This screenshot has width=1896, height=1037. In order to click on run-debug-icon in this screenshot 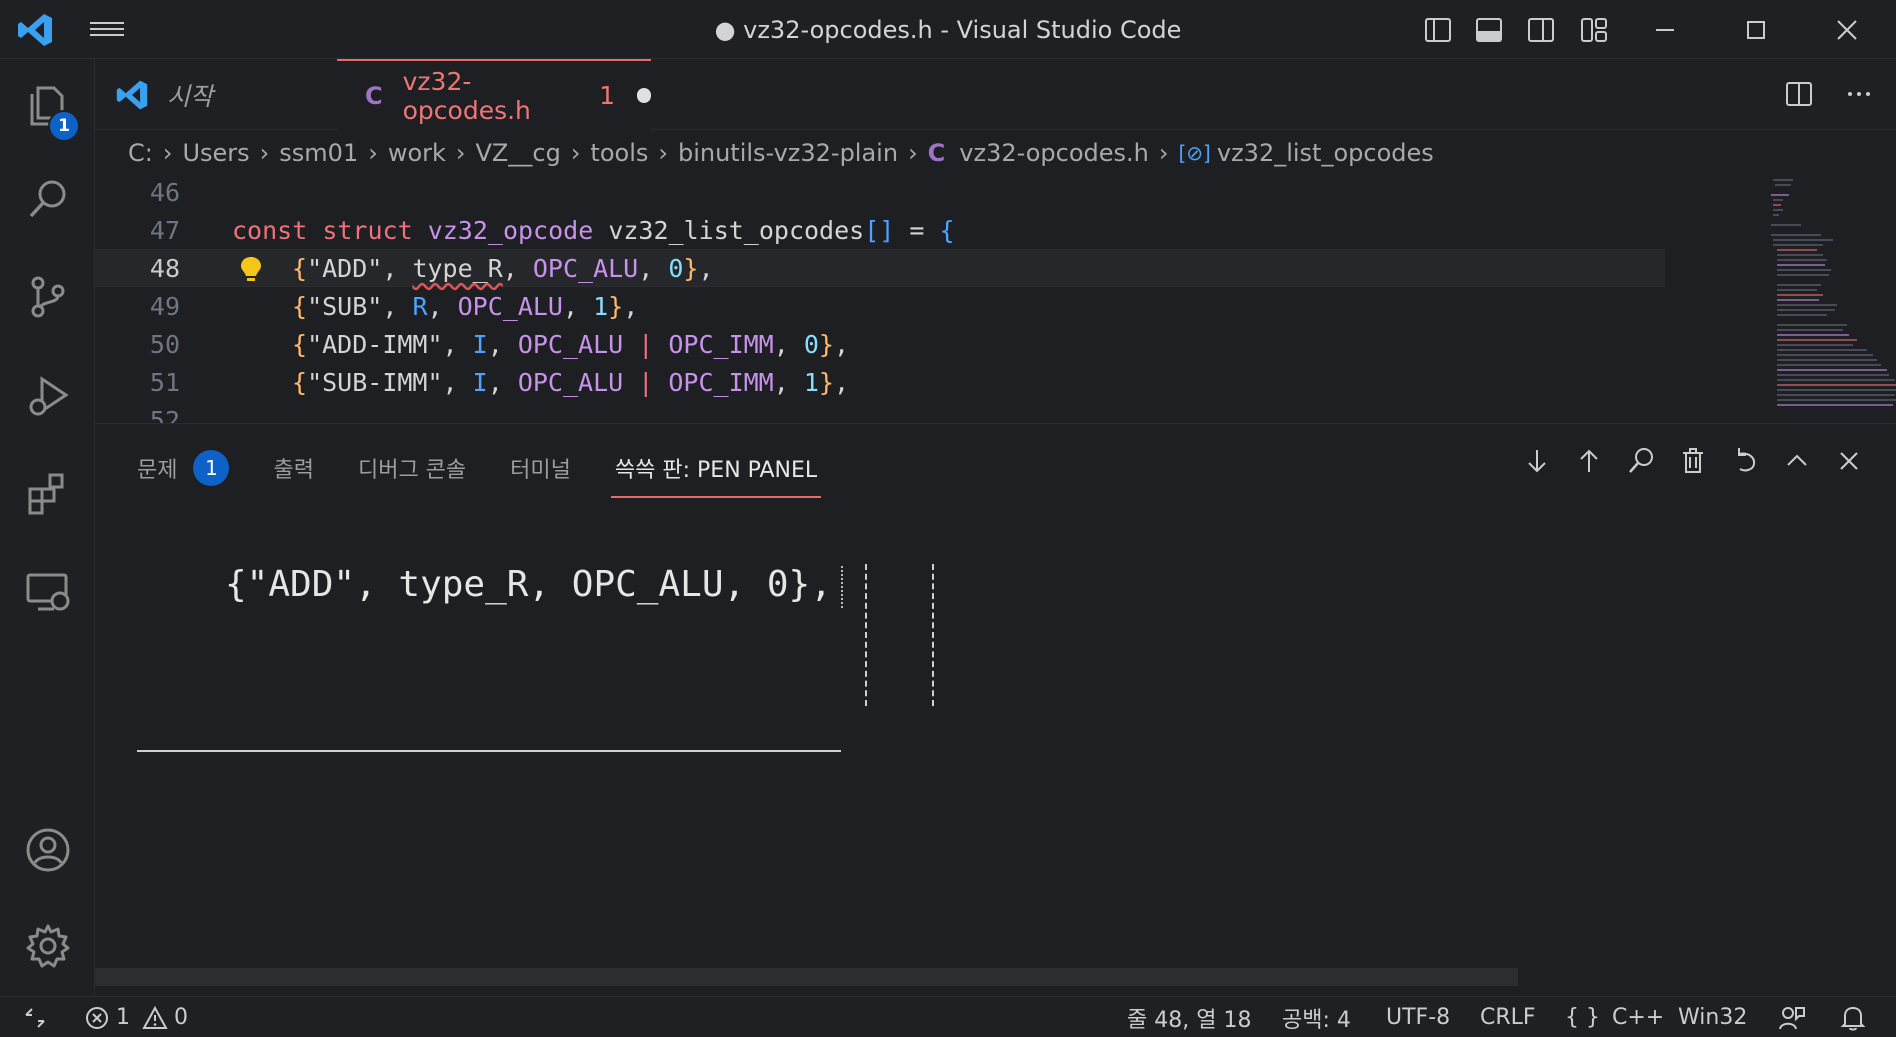, I will do `click(47, 395)`.